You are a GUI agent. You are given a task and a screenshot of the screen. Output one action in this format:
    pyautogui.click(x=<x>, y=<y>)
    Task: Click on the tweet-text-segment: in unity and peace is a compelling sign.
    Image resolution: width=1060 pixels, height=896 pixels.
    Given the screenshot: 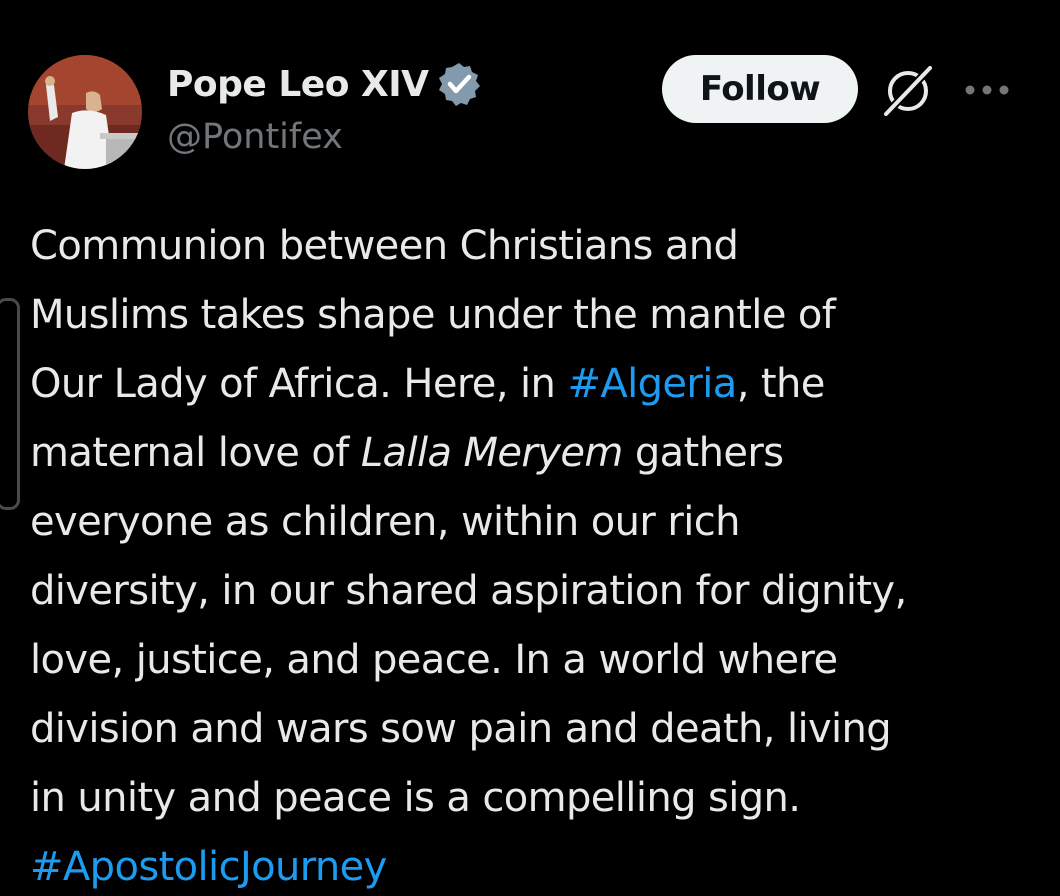 What is the action you would take?
    pyautogui.click(x=415, y=798)
    